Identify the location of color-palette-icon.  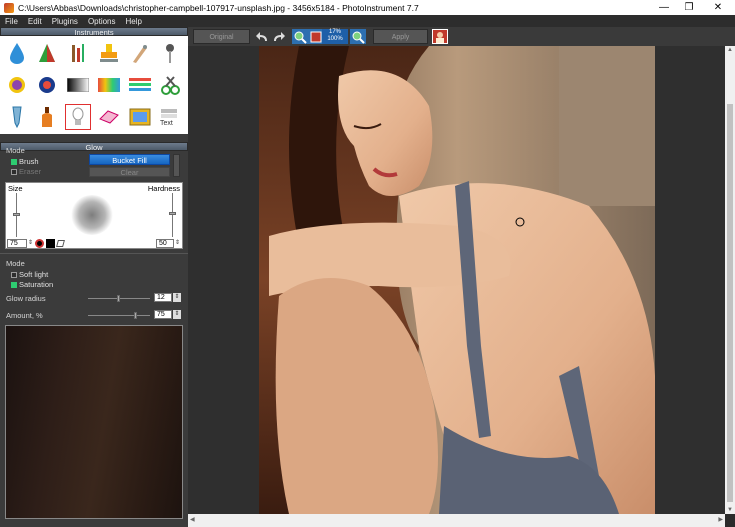
(109, 85).